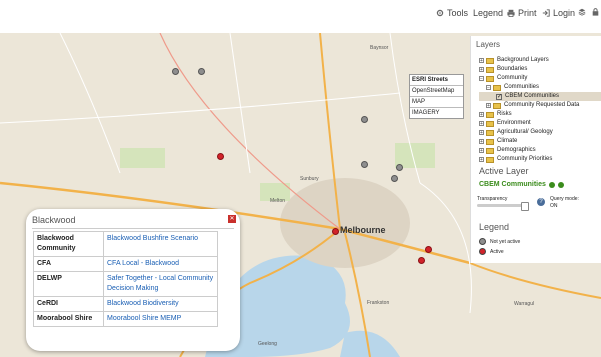 This screenshot has width=601, height=357. Describe the element at coordinates (540, 141) in the screenshot. I see `tree-node-climate: + Climate` at that location.